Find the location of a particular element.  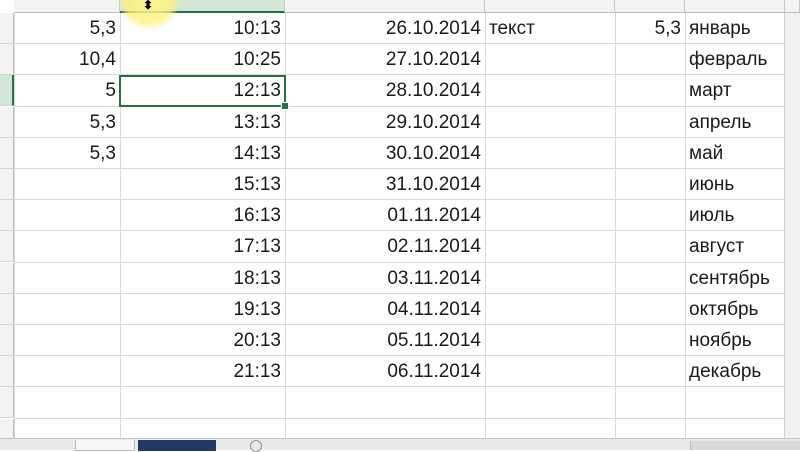

cell-c: 26.10.2014 is located at coordinates (385, 28).